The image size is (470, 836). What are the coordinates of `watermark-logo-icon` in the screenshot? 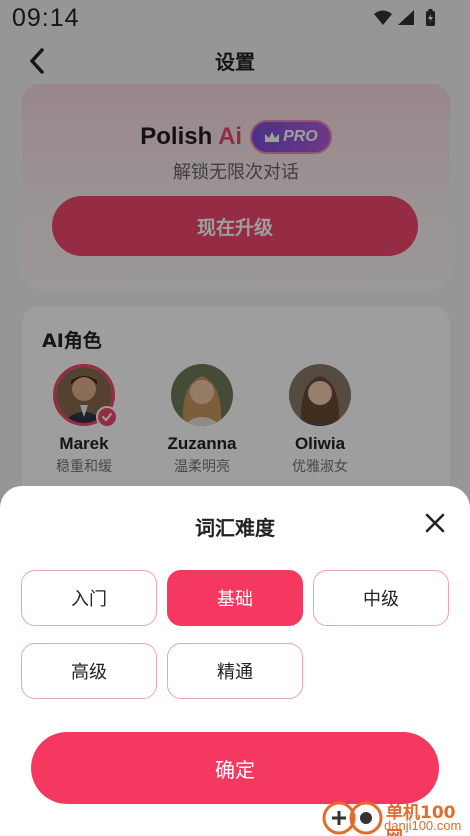 It's located at (352, 818).